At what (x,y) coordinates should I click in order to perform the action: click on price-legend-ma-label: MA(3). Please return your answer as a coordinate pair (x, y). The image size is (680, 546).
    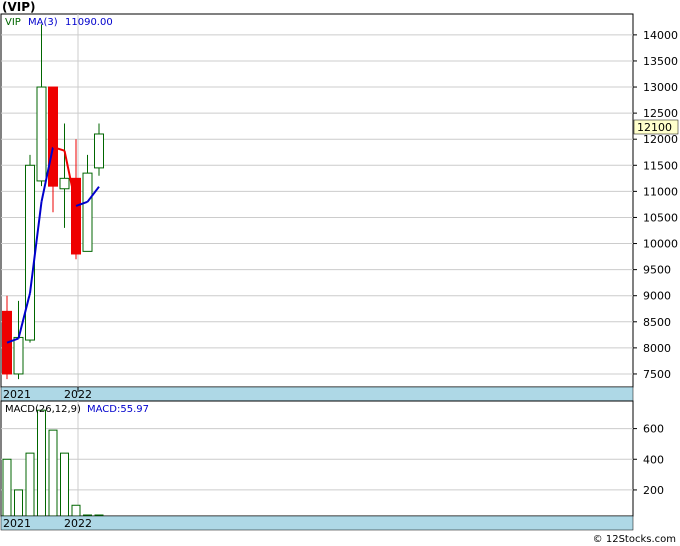
    Looking at the image, I should click on (43, 22).